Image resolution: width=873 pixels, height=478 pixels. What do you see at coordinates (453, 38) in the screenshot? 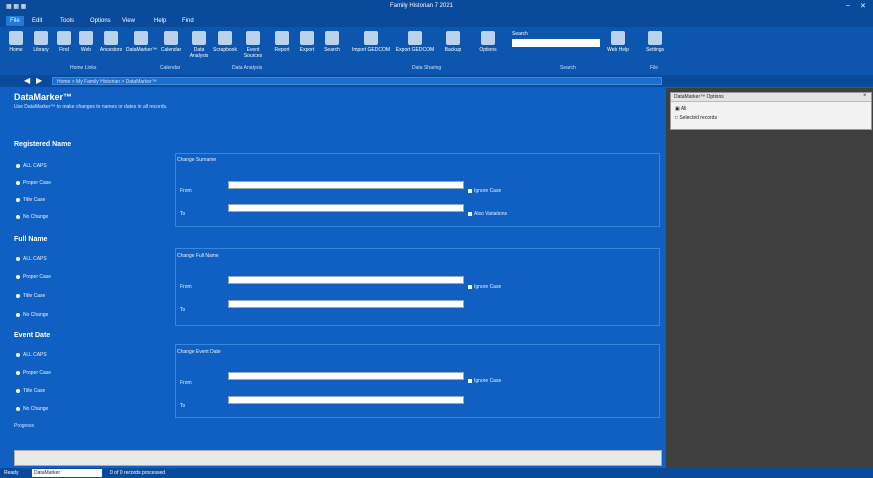
I see `backup-icon` at bounding box center [453, 38].